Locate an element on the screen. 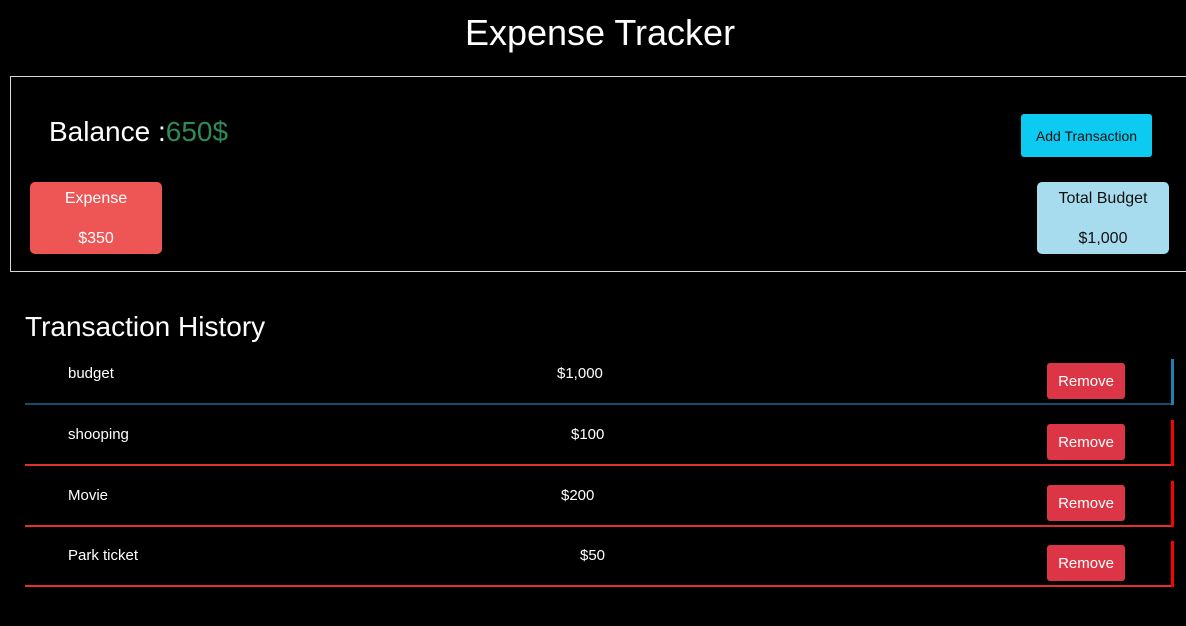 The height and width of the screenshot is (626, 1186). balance: Balance :650$ is located at coordinates (138, 132).